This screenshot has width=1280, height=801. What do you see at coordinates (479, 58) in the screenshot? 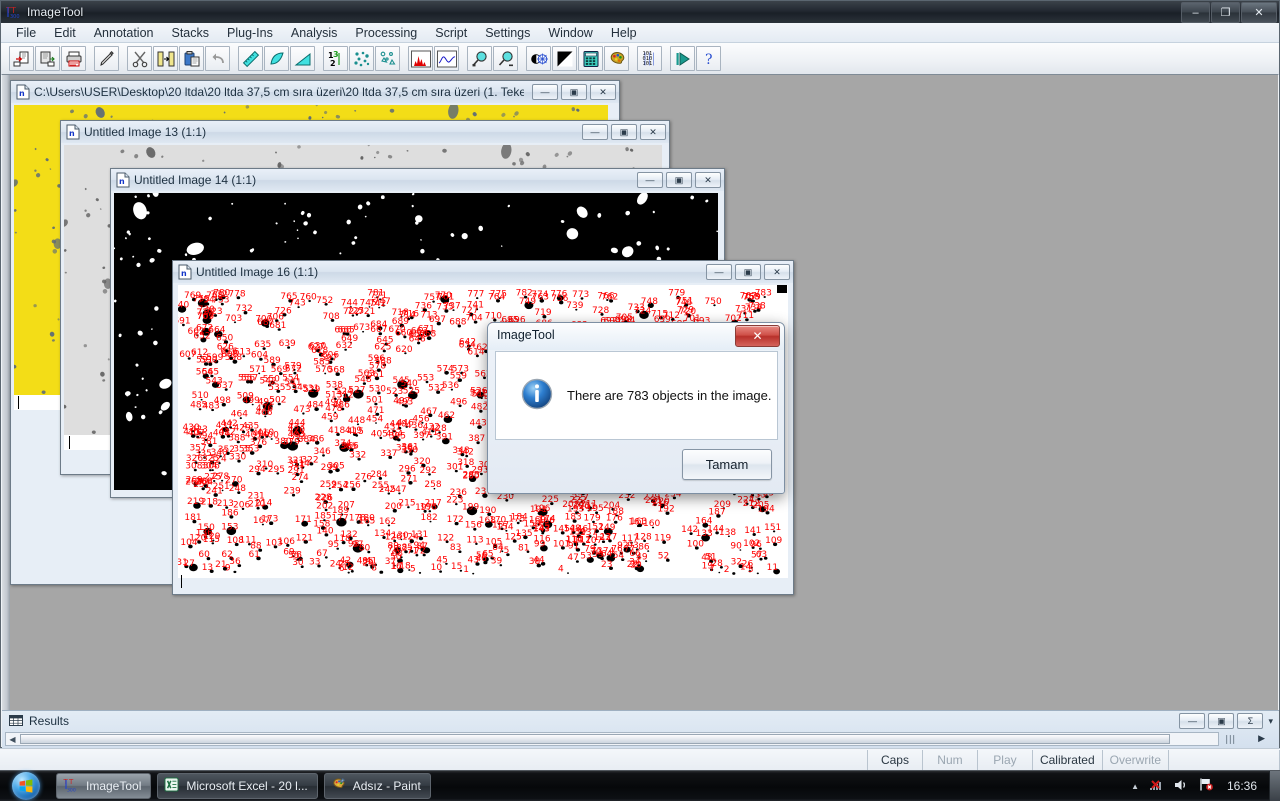
I see `zoom-in-icon` at bounding box center [479, 58].